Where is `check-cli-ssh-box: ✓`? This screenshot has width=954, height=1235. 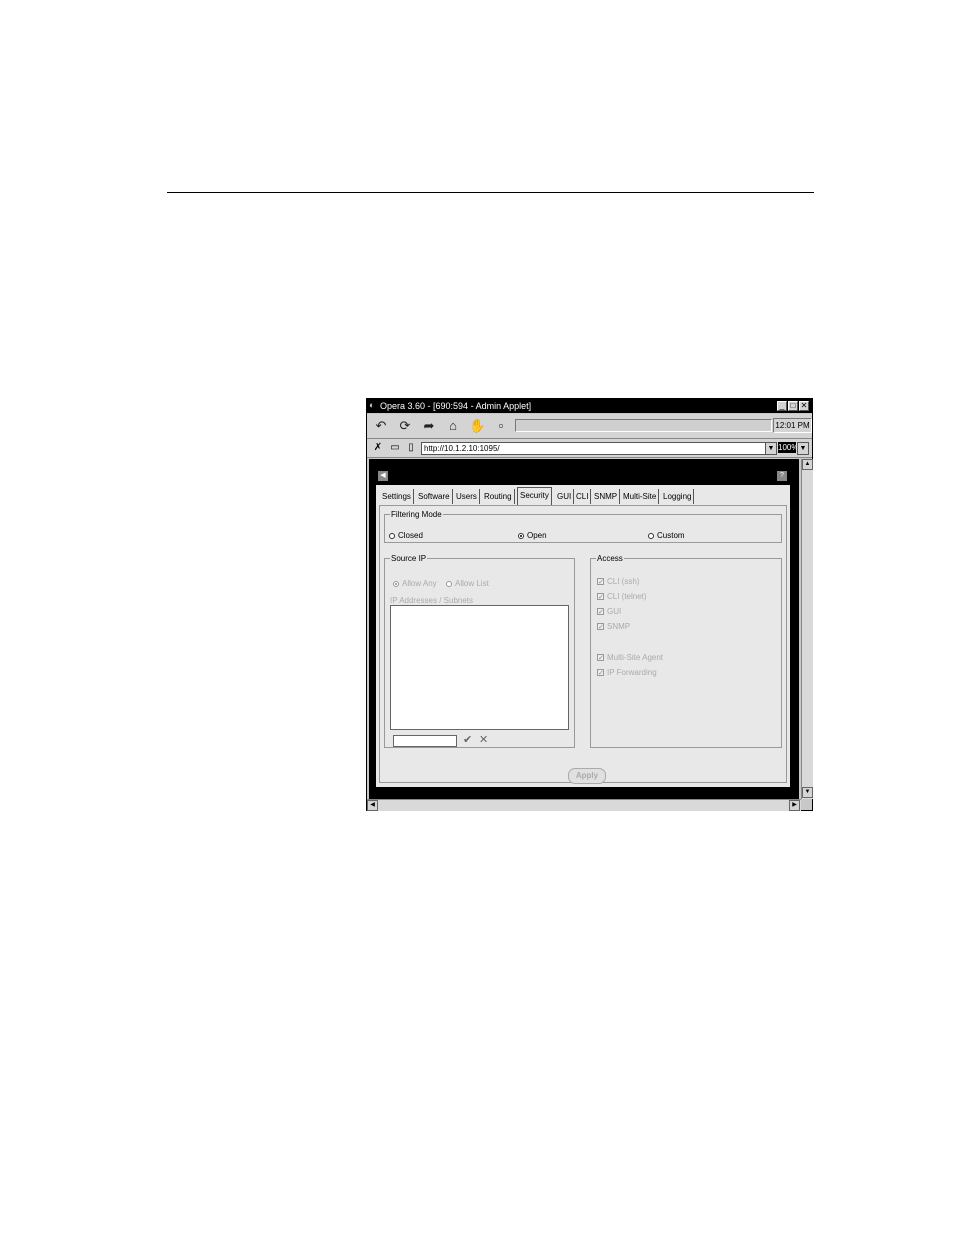 check-cli-ssh-box: ✓ is located at coordinates (600, 582).